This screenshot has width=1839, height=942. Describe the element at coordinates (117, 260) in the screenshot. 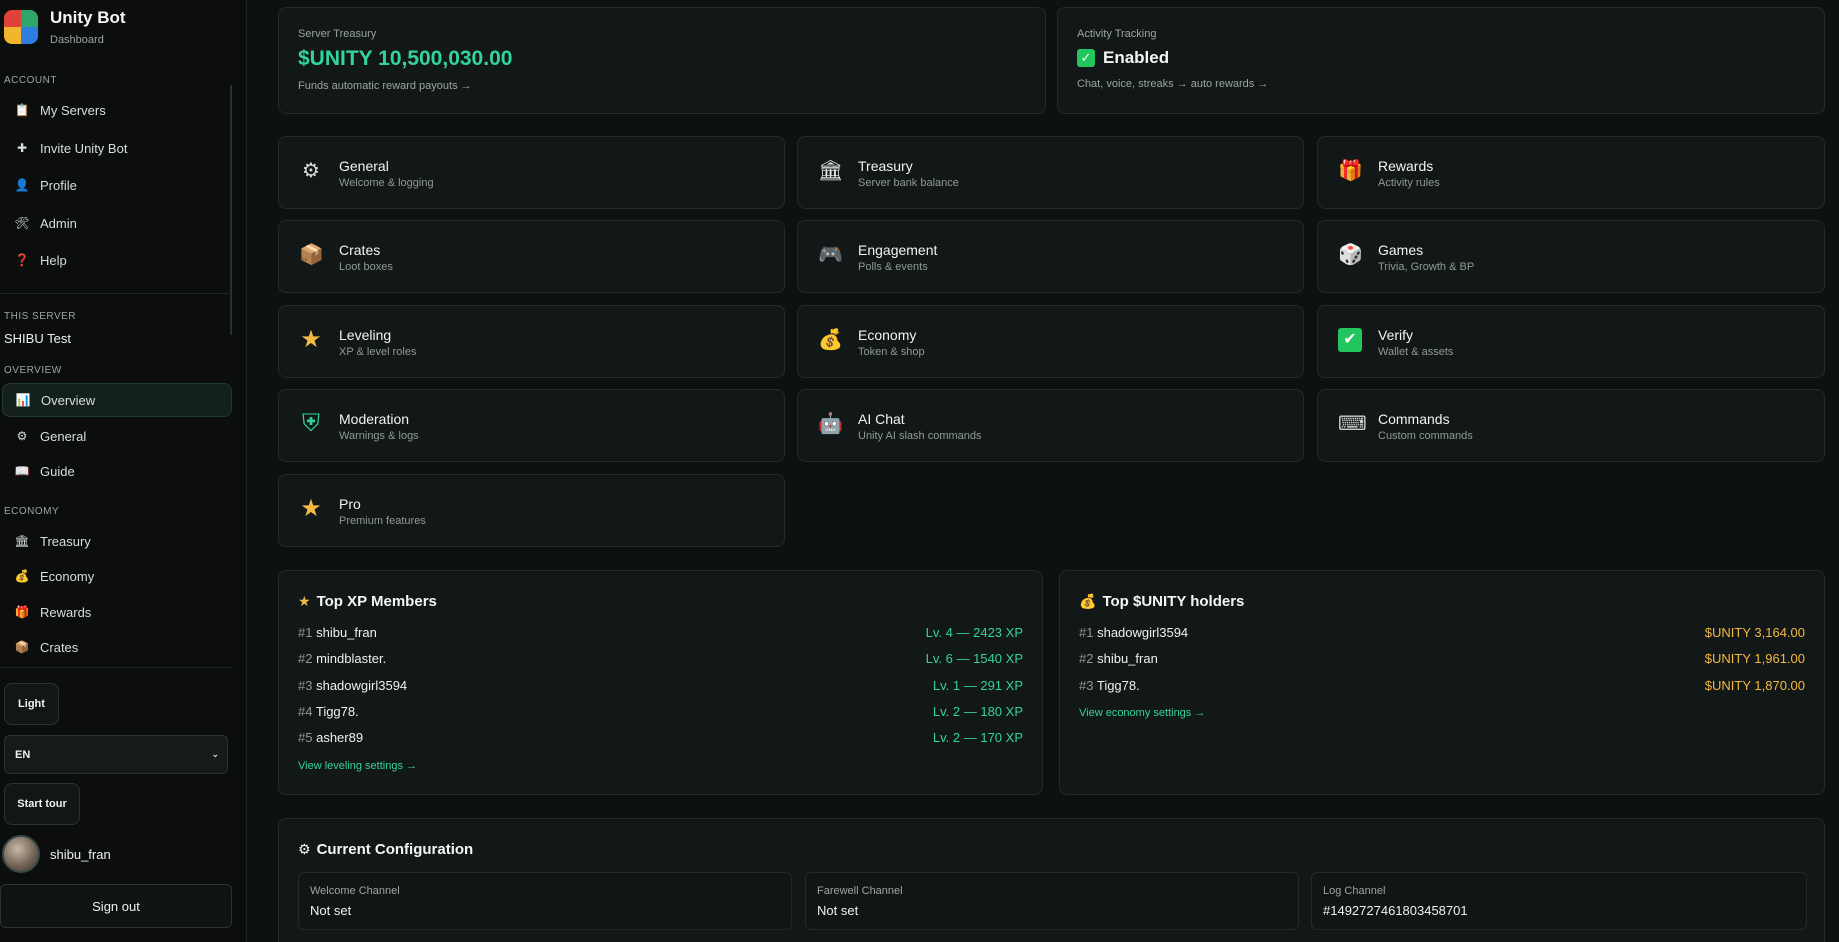

I see `sidebar-item-help: ❓ Help` at that location.